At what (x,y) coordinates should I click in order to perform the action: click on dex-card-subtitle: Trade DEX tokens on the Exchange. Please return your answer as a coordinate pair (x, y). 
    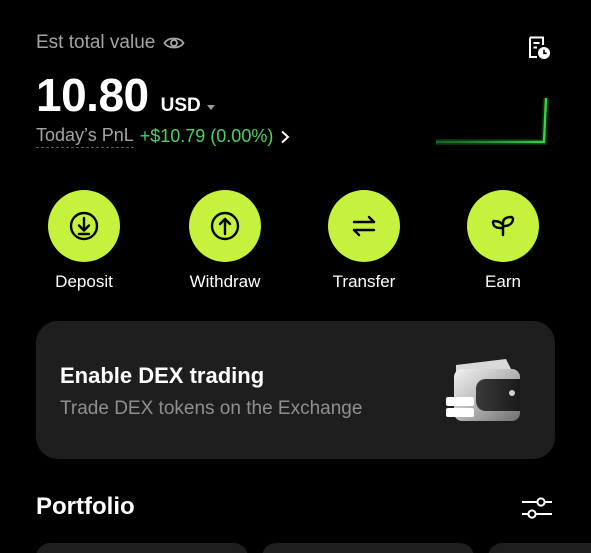
    Looking at the image, I should click on (211, 408).